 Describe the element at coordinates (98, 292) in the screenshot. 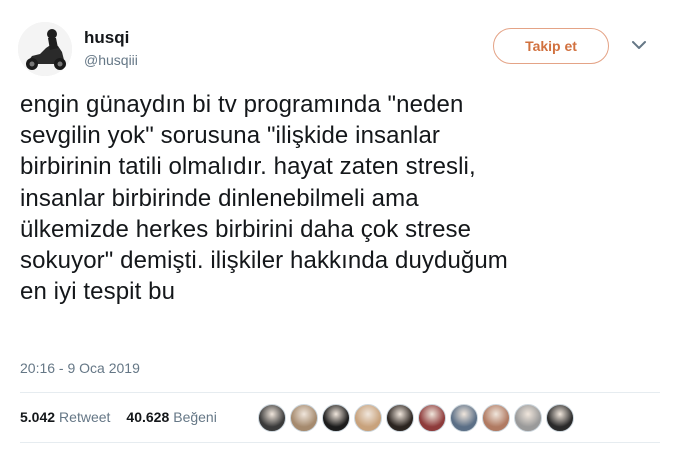

I see `tweet-text-line: en iyi tespit bu` at that location.